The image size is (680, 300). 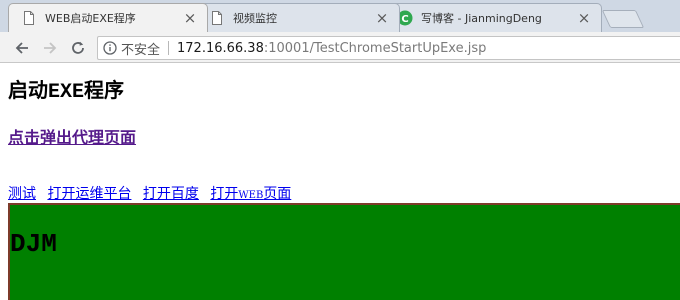 I want to click on tab-web-start-exe: WEB启动EXE程序 ×, so click(x=108, y=17).